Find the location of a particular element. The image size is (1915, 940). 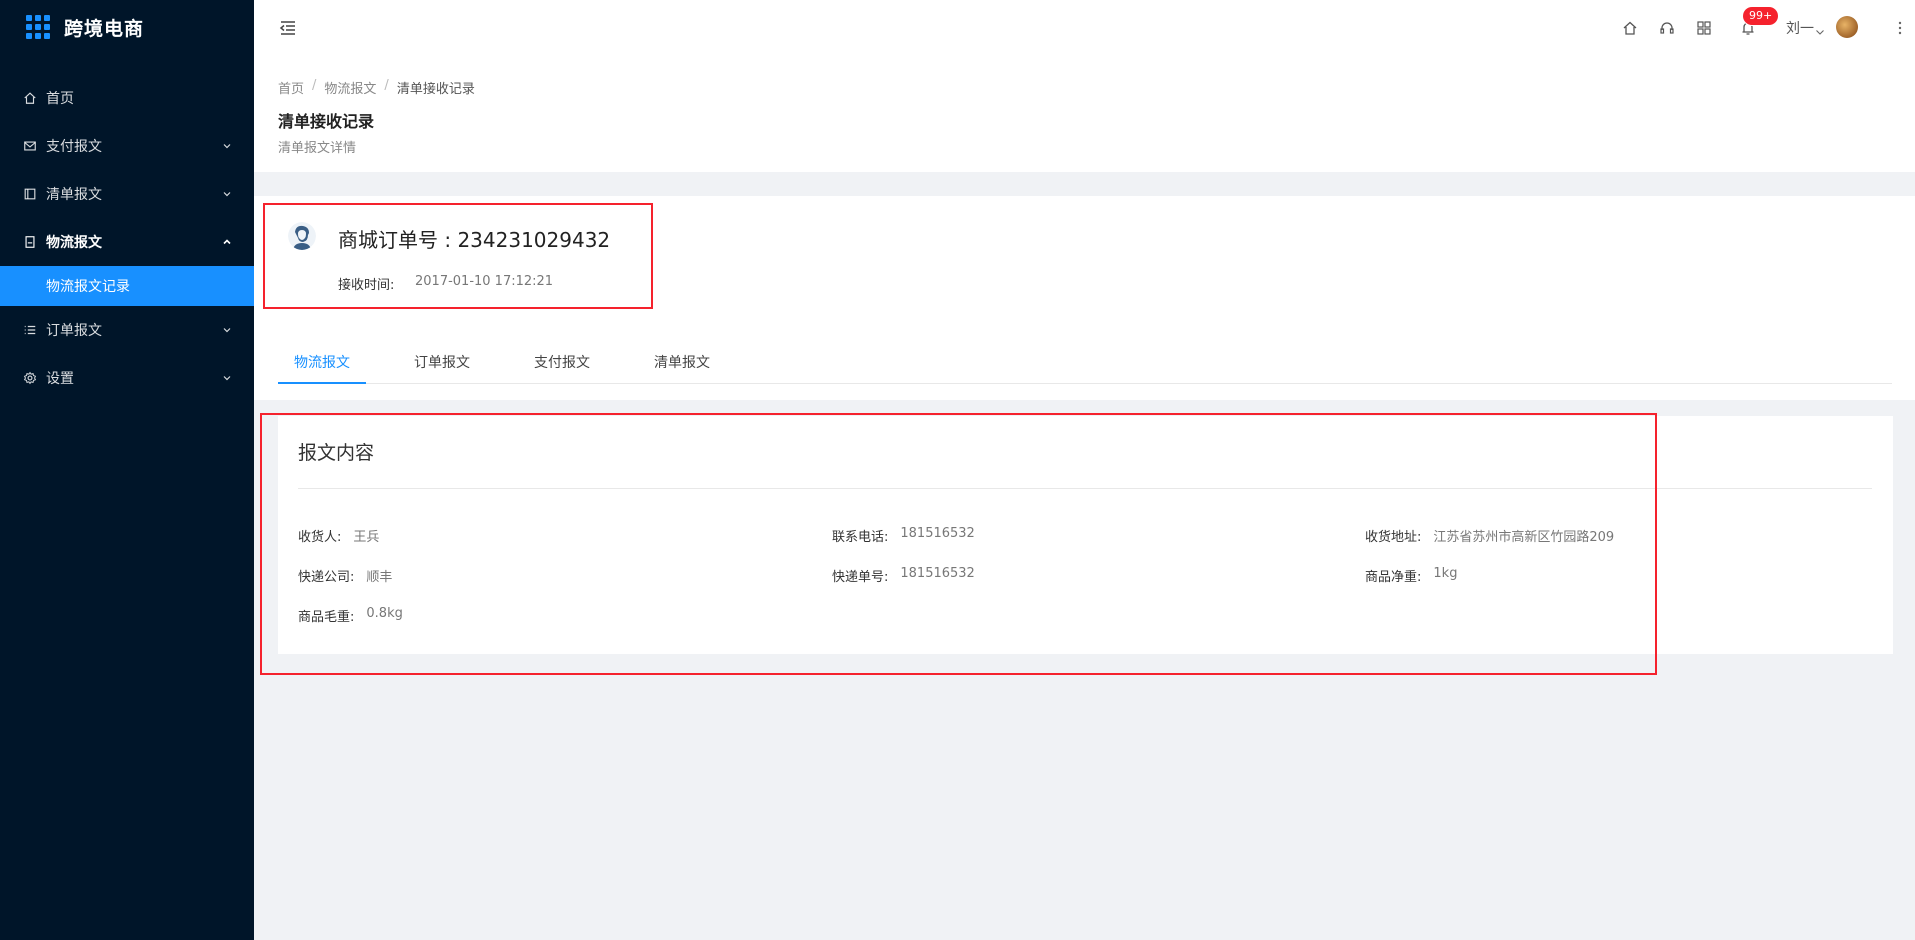

received-time-value: 2017-01-10 17:12:21 is located at coordinates (484, 281).